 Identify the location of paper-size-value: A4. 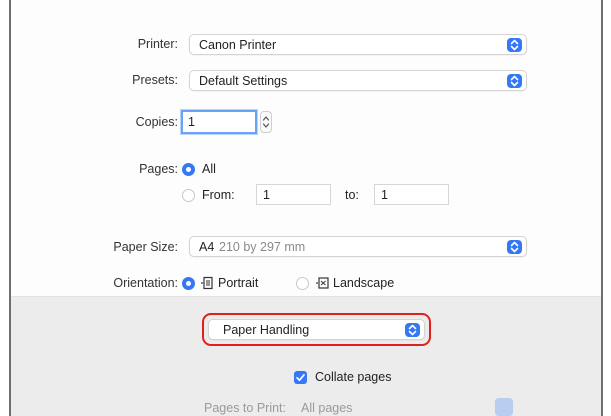
(207, 247).